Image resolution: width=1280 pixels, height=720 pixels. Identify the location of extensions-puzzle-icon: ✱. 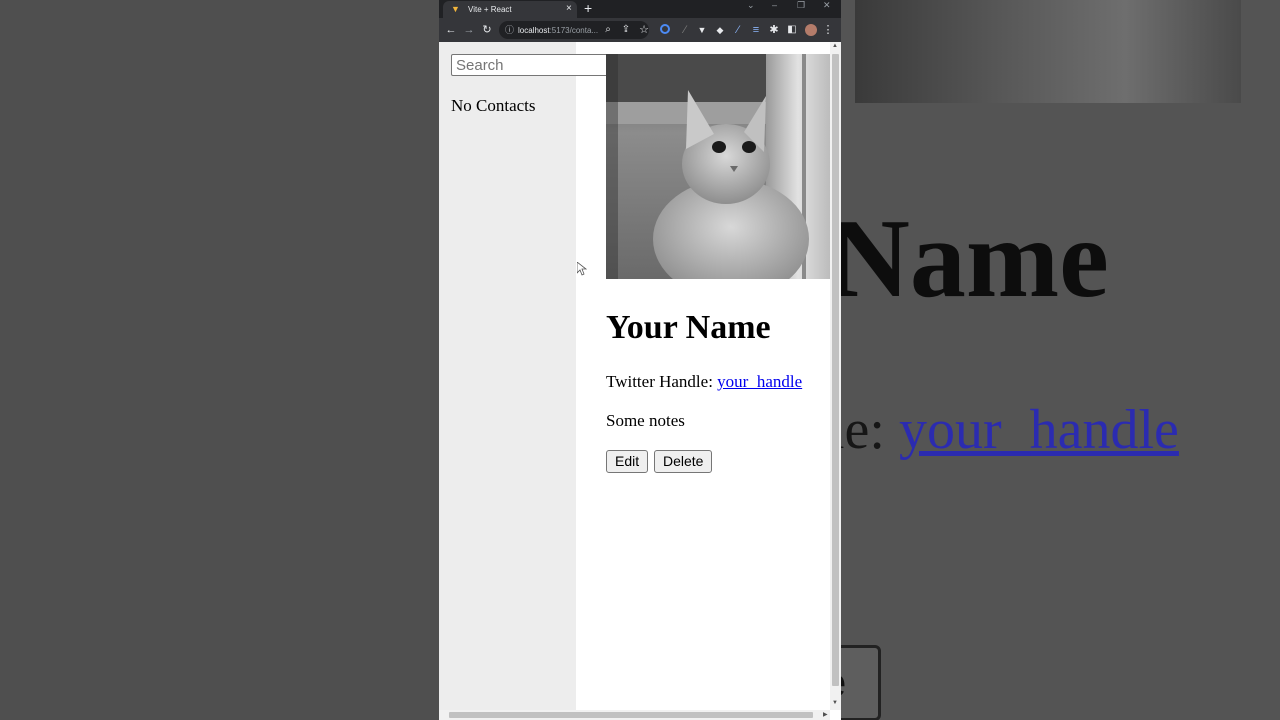
(774, 30).